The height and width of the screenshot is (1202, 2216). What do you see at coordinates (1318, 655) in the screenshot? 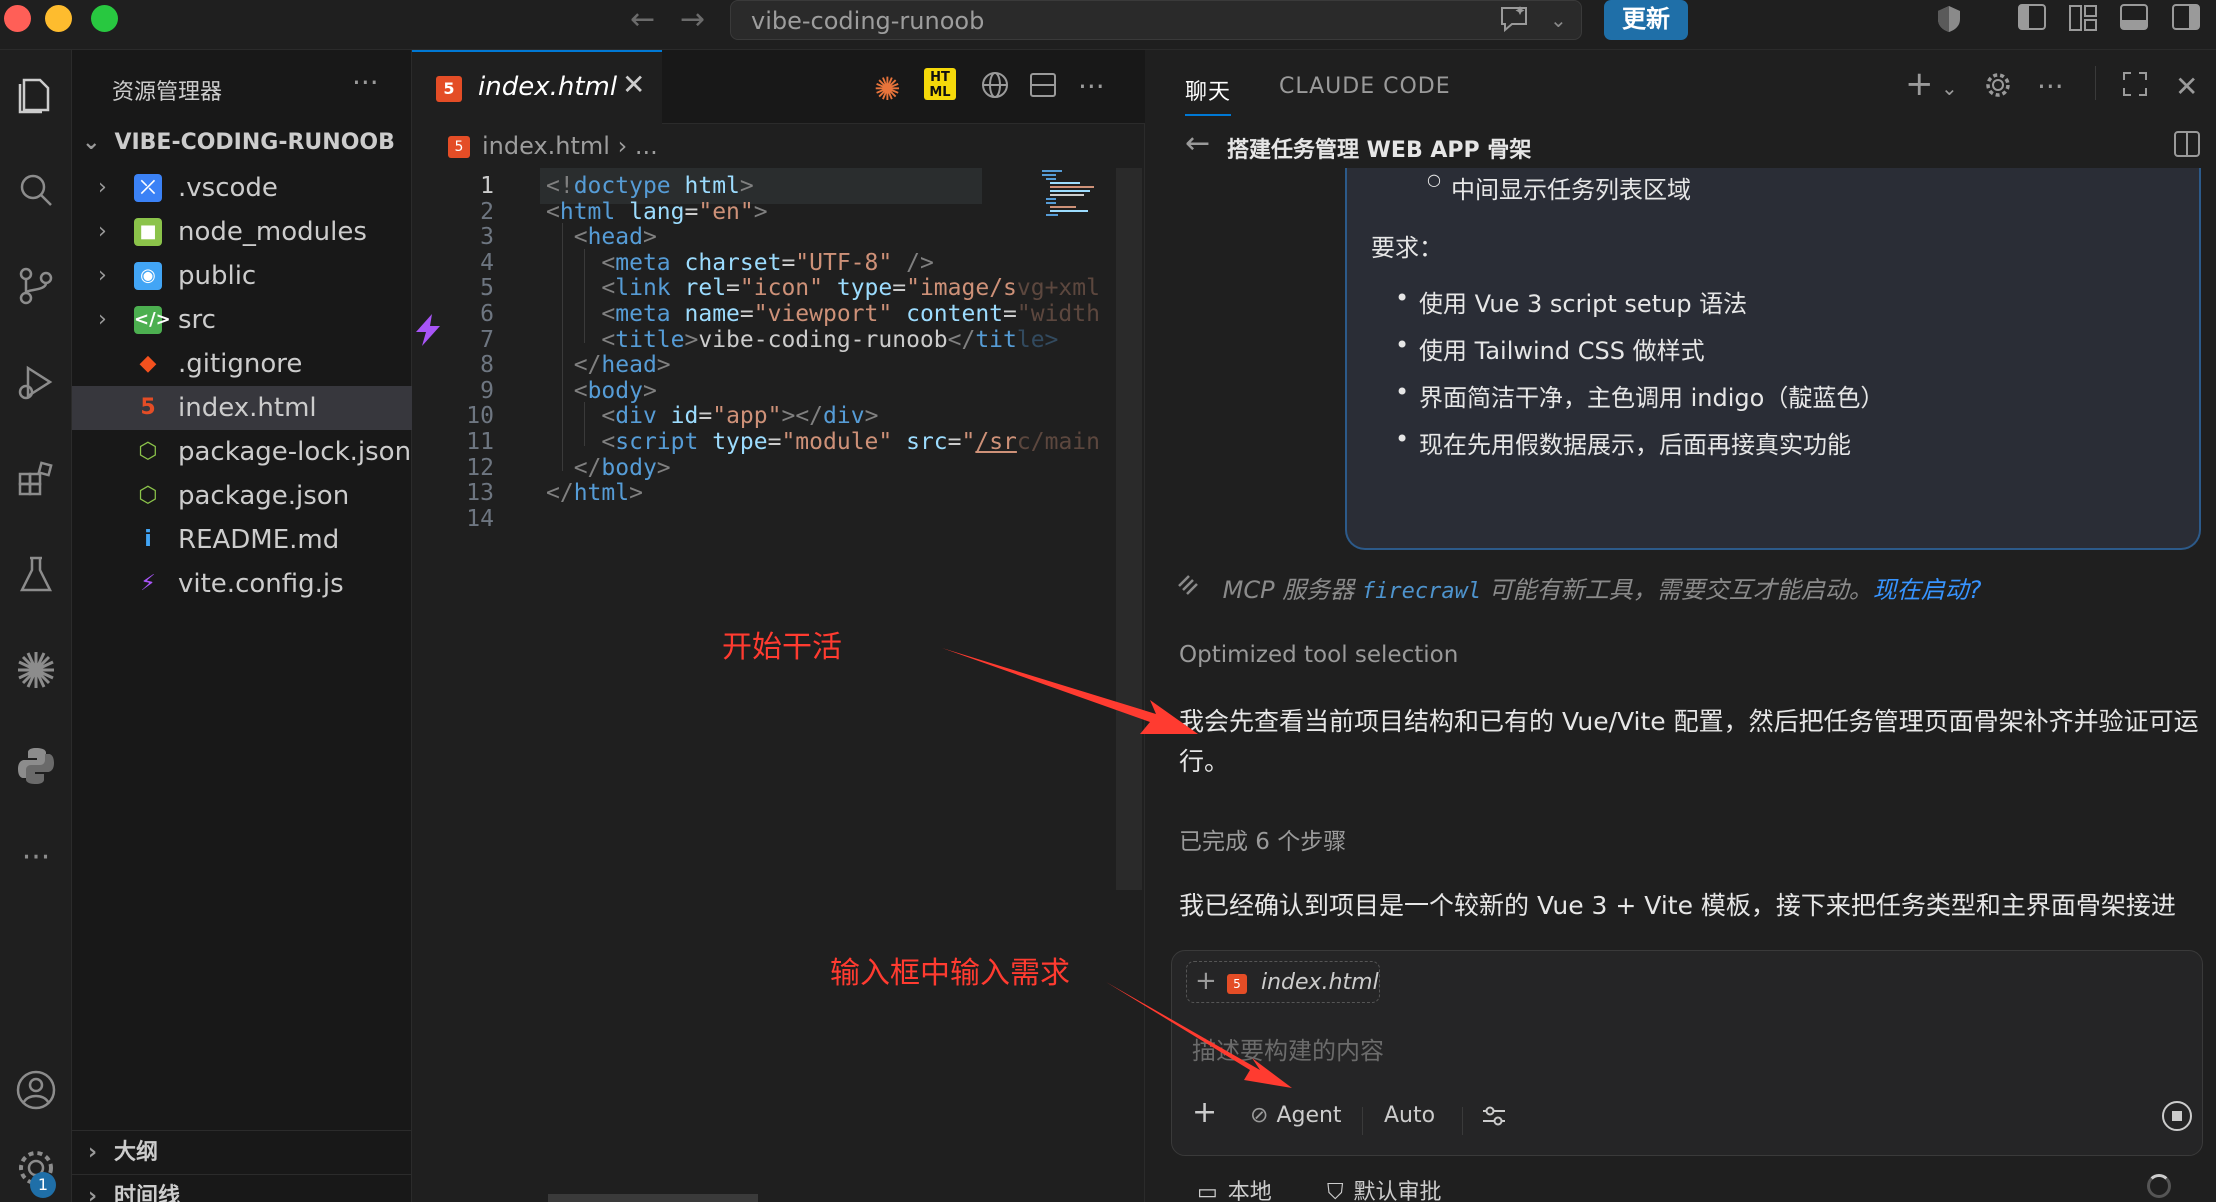
I see `optimized-tool-selection: Optimized tool selection` at bounding box center [1318, 655].